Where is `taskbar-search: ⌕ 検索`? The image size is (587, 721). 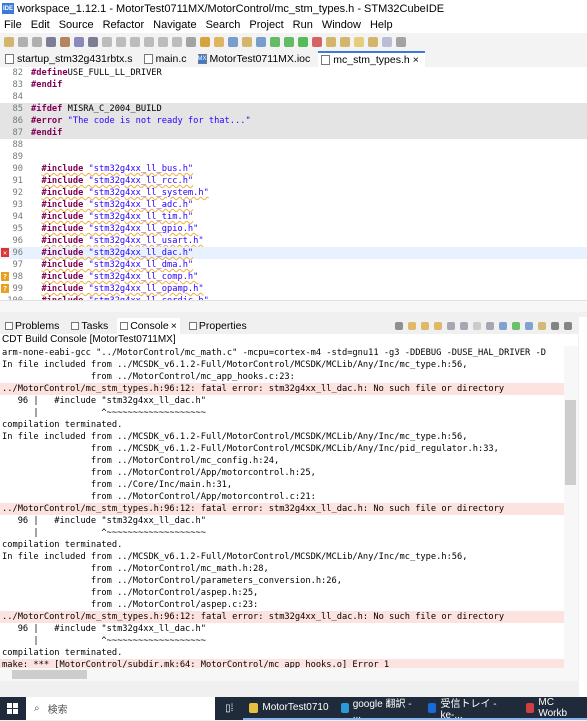 taskbar-search: ⌕ 検索 is located at coordinates (121, 708).